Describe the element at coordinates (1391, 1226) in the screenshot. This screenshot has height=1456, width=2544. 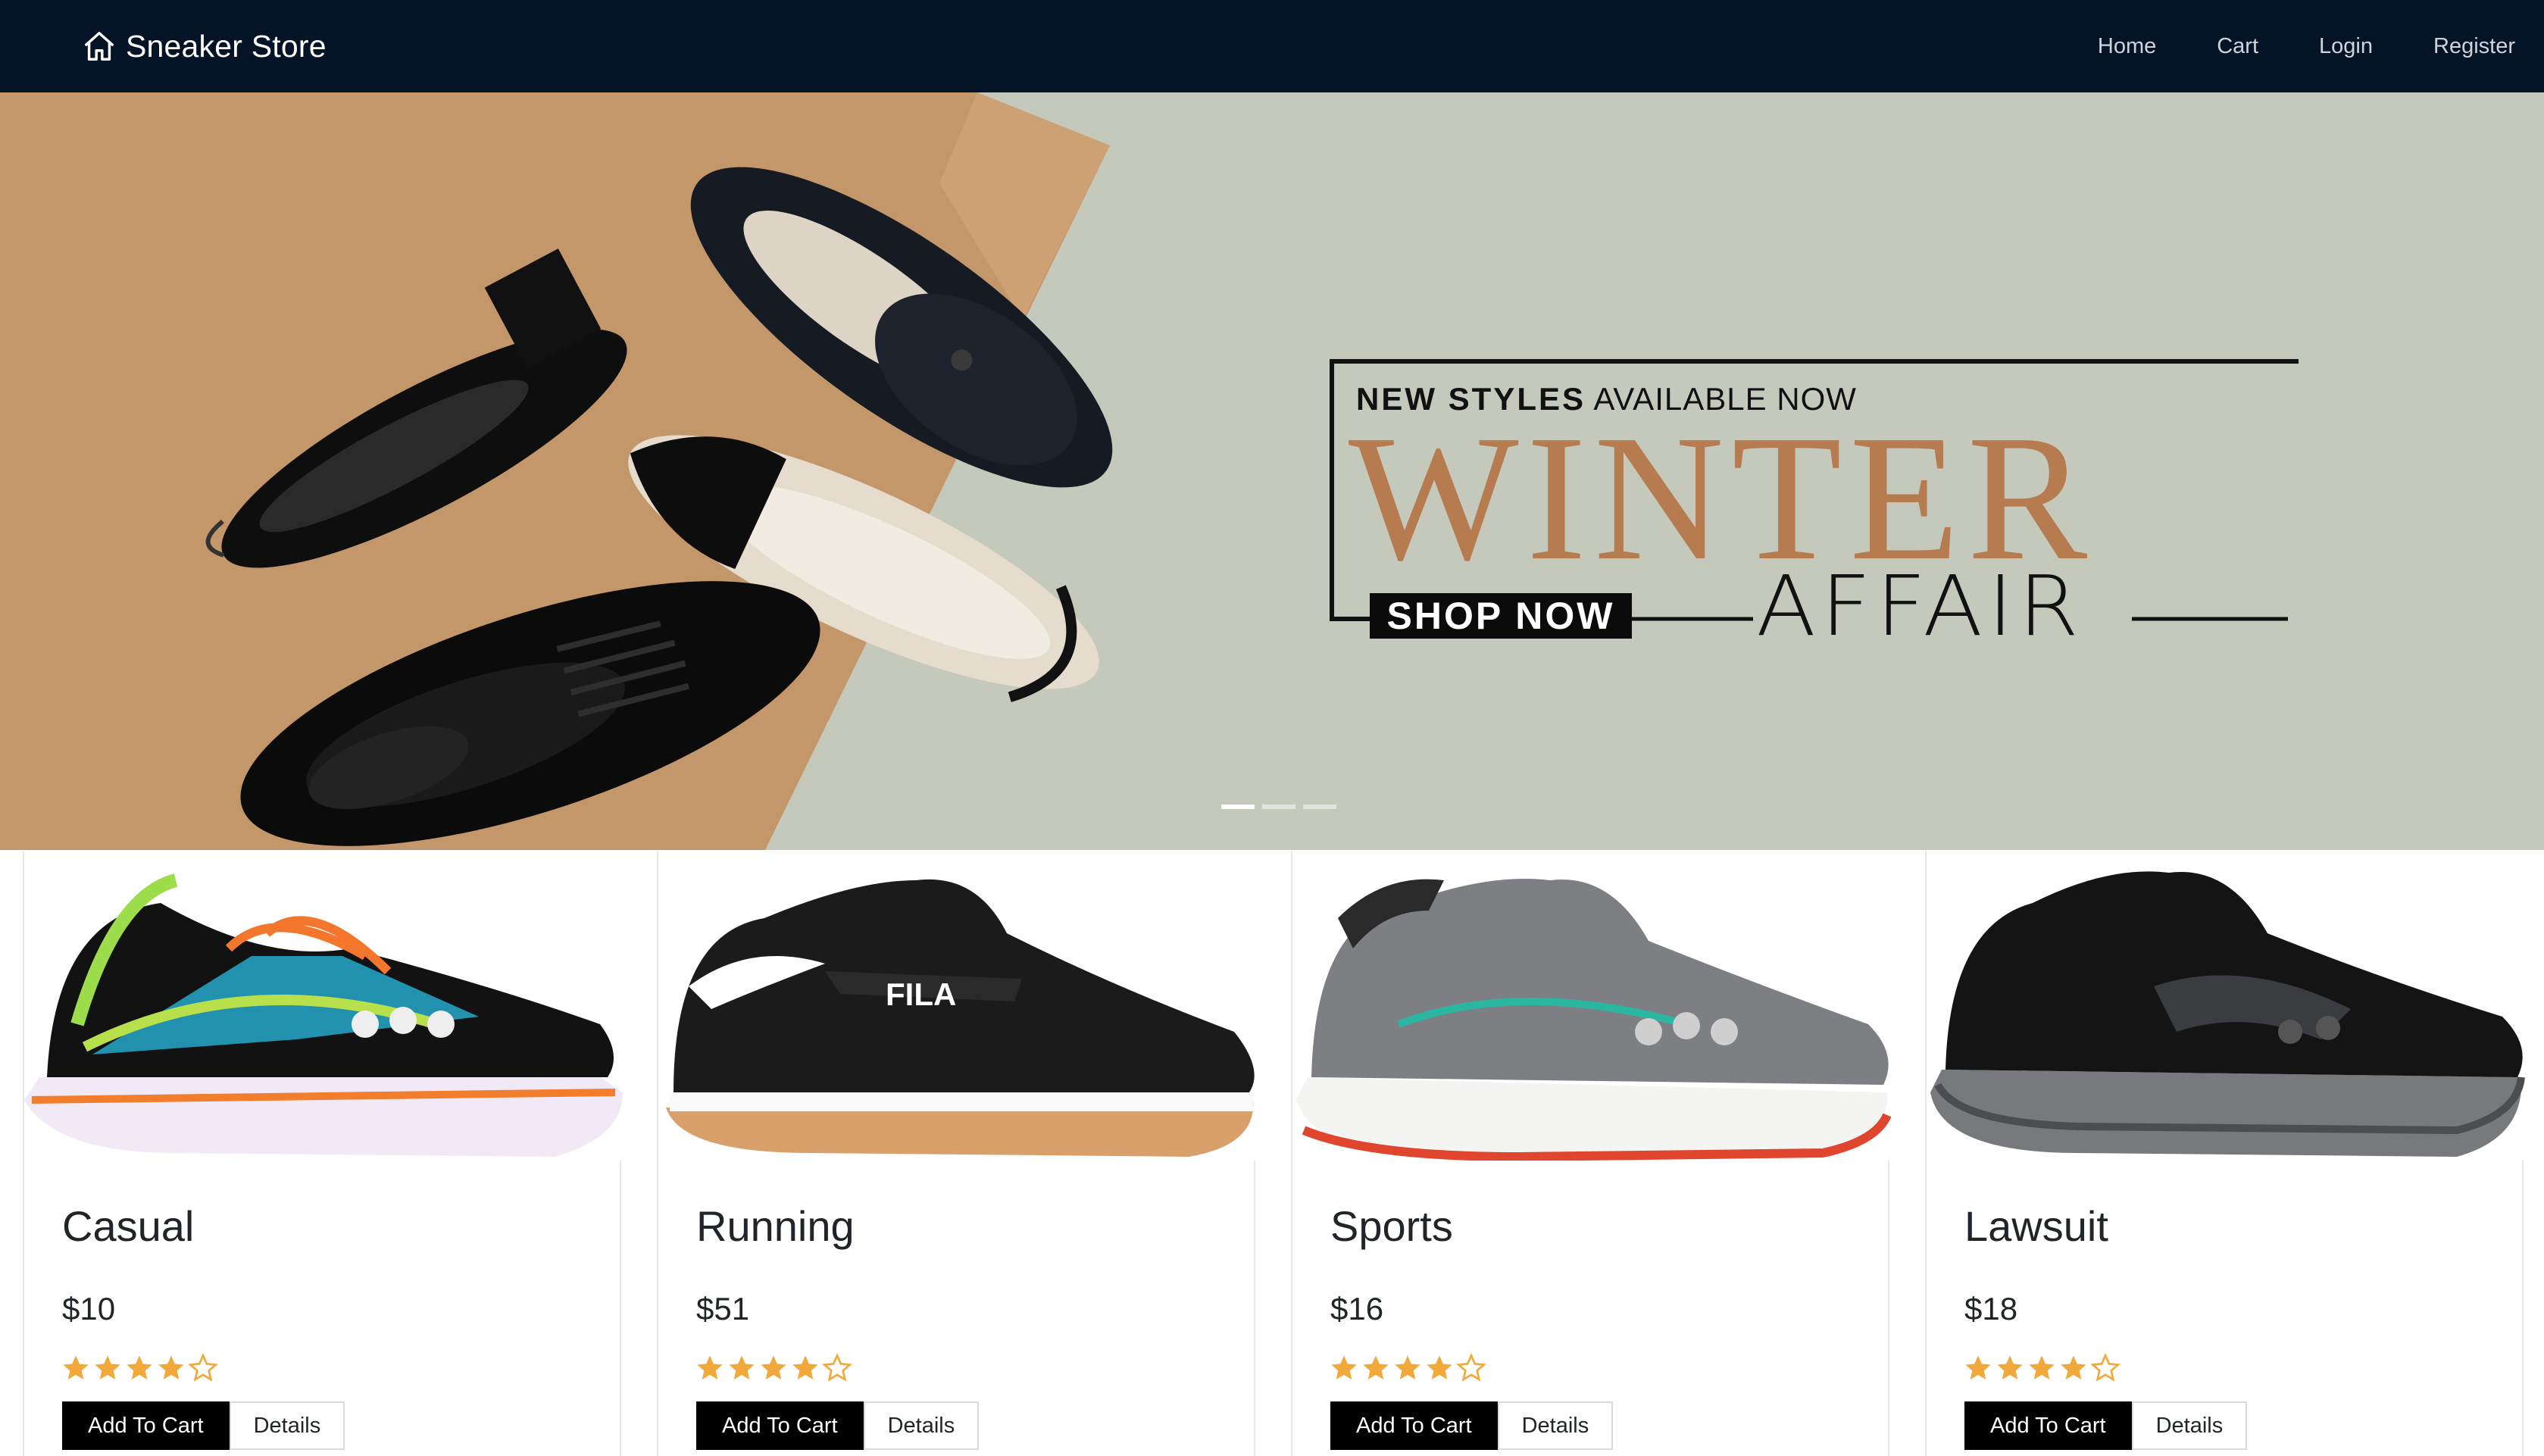
I see `product-title: Sports` at that location.